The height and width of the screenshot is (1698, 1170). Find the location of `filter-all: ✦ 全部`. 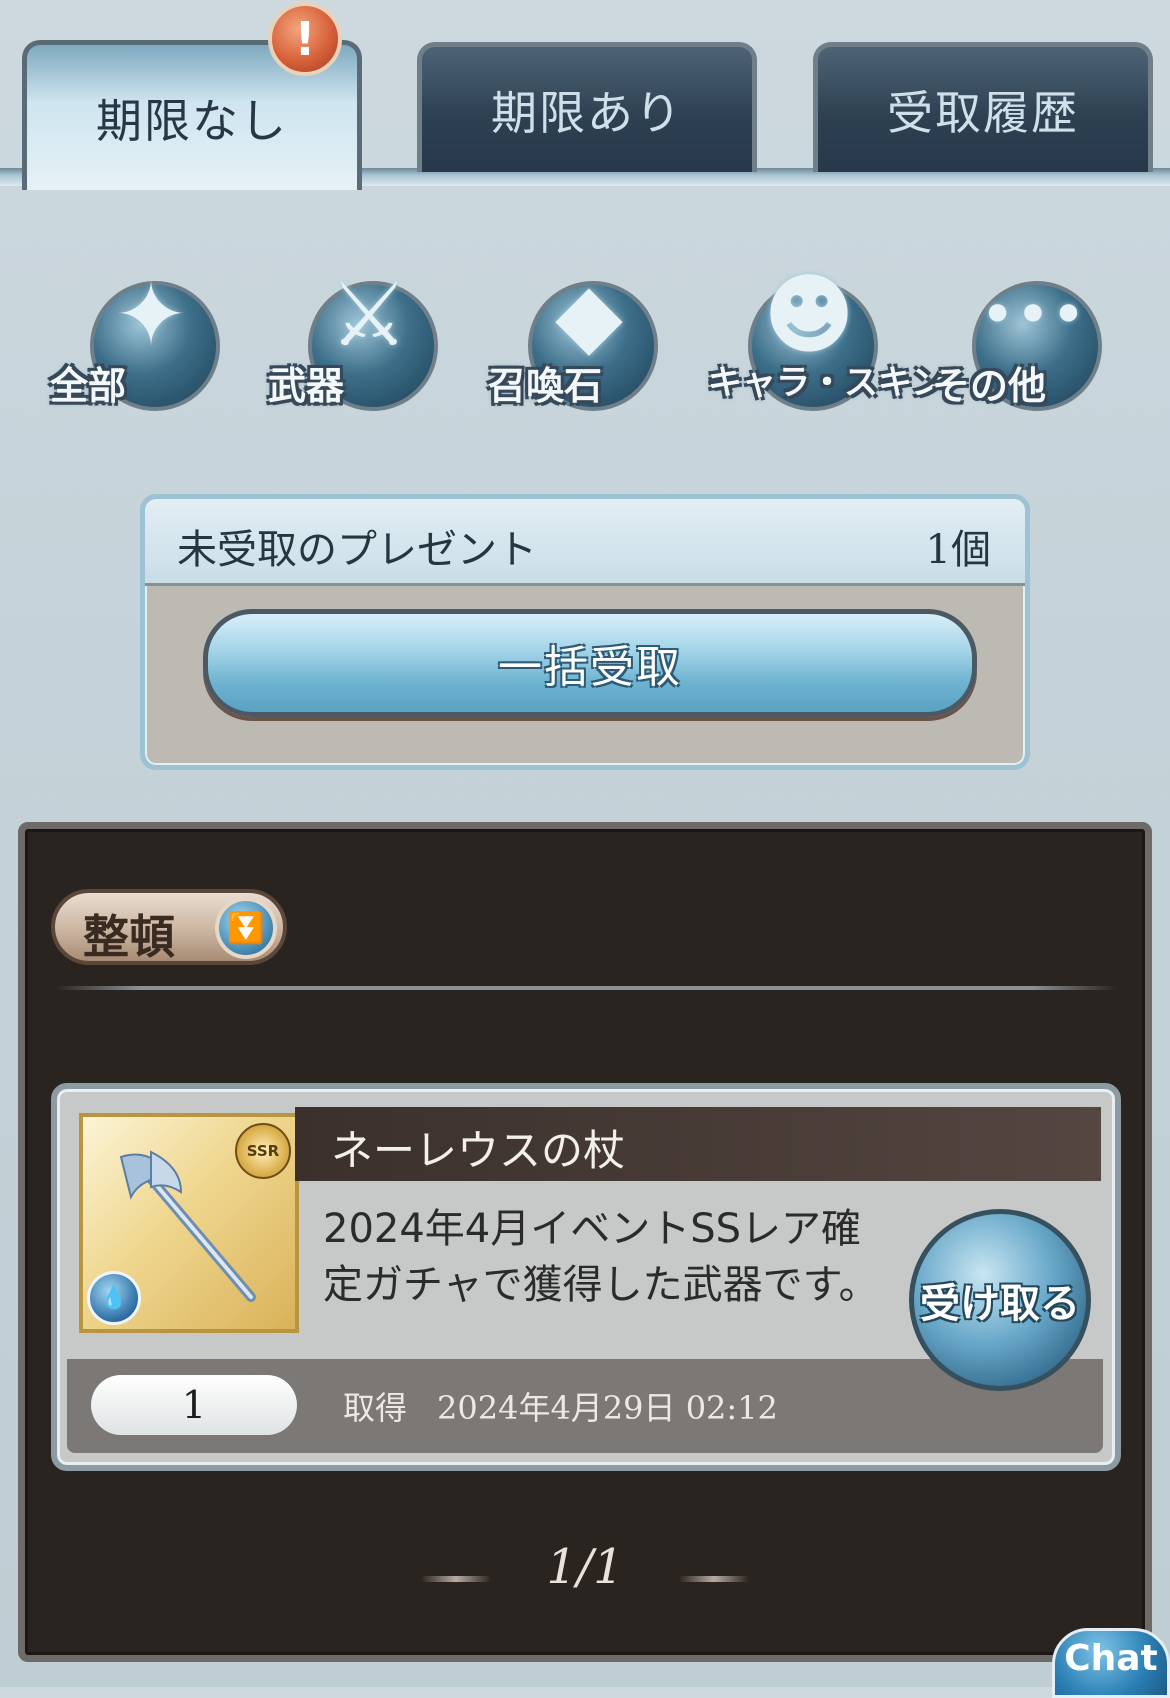

filter-all: ✦ 全部 is located at coordinates (135, 339).